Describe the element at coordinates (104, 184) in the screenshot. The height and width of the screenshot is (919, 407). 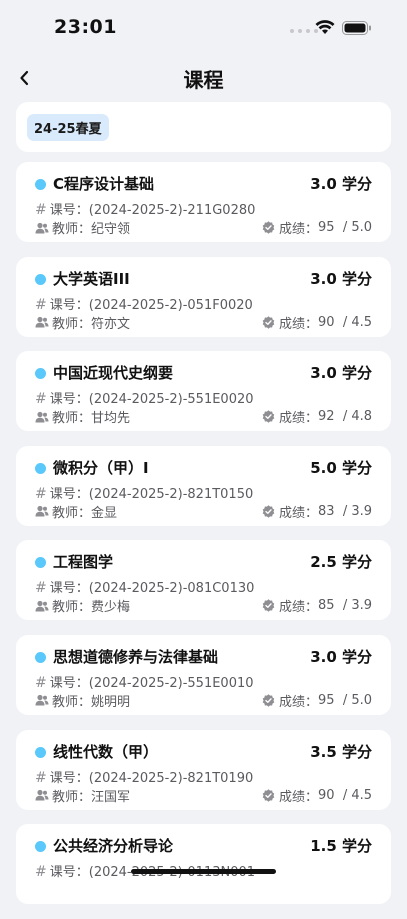
I see `course-name: C程序设计基础` at that location.